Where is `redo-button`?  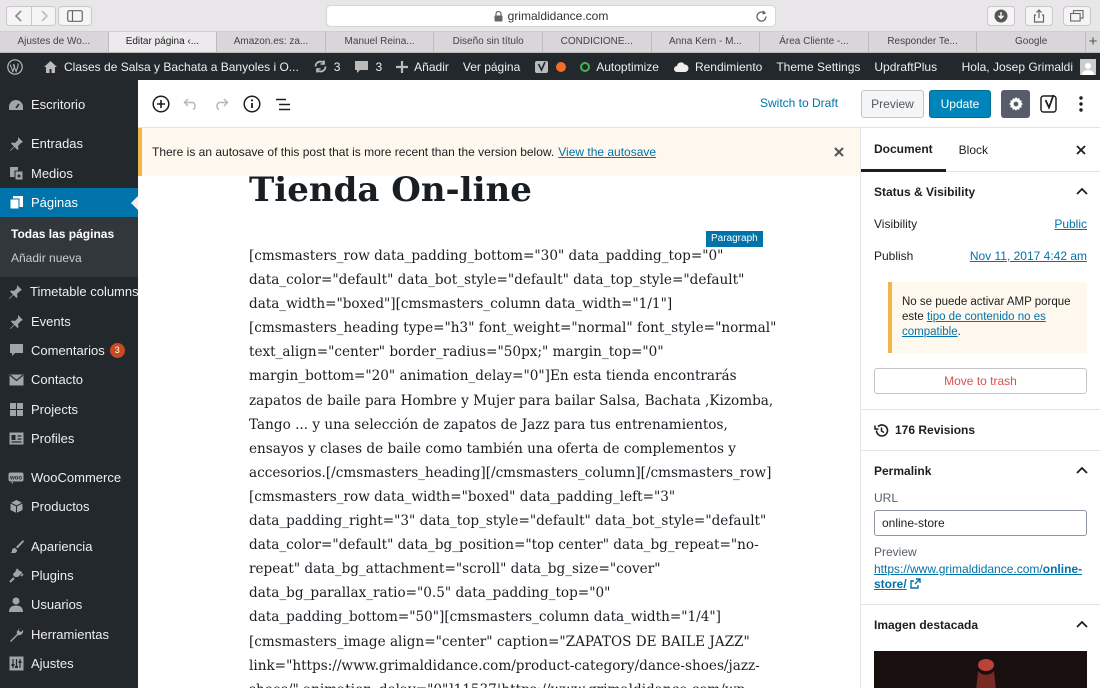 redo-button is located at coordinates (221, 104).